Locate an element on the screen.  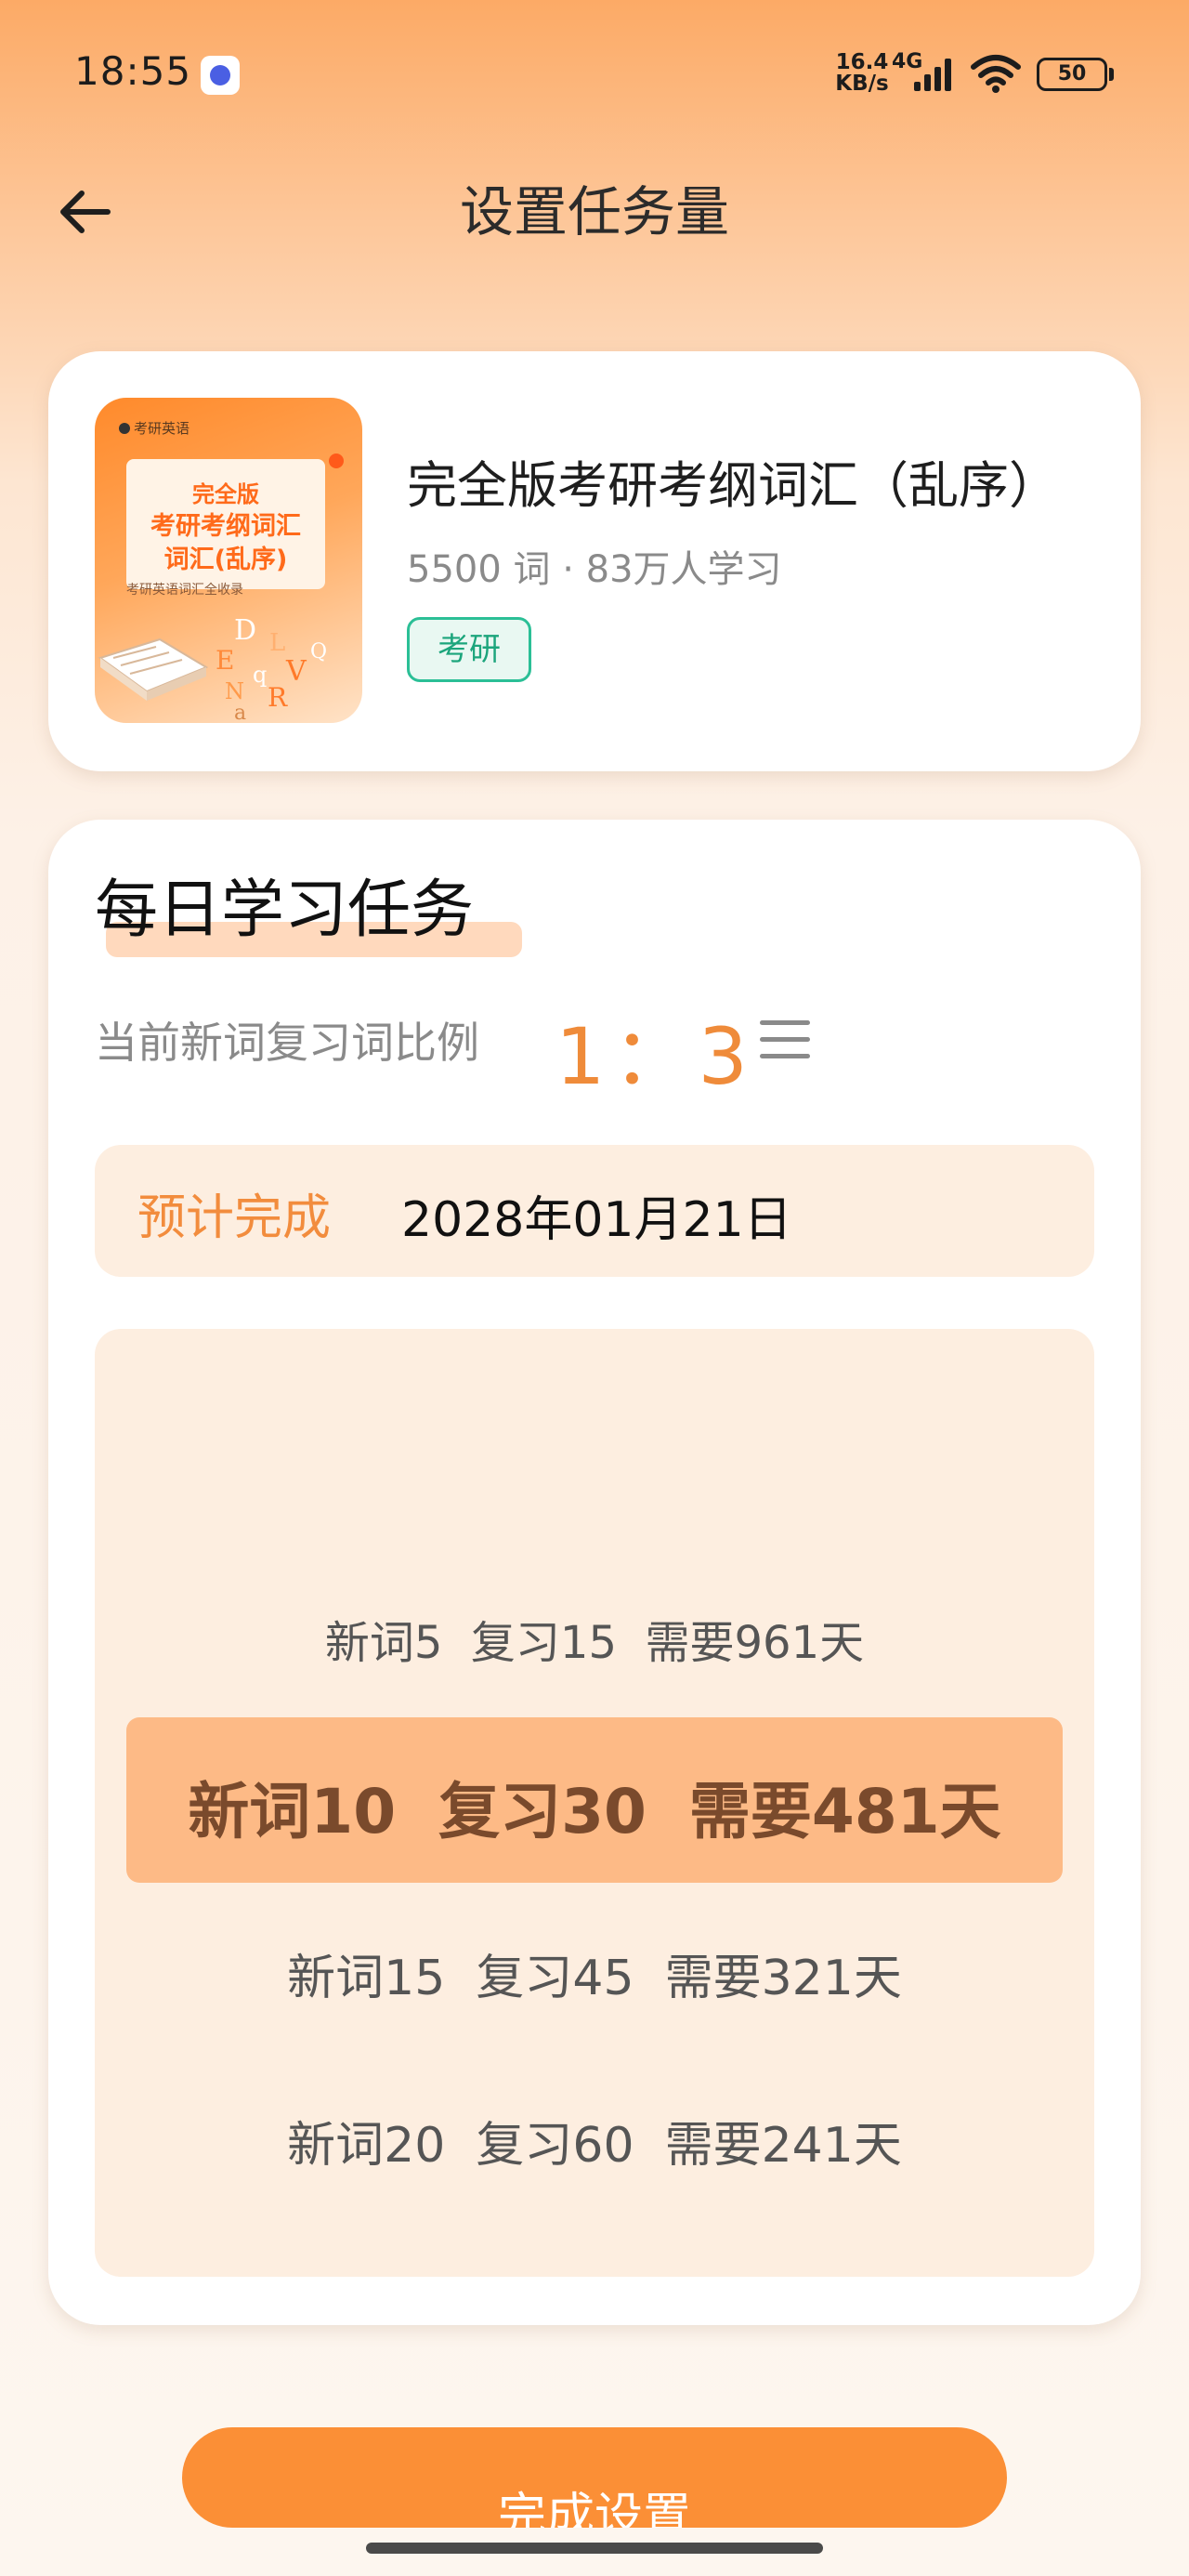
status-bar: 18:55 16.4 KB/s 4G 50 is located at coordinates (594, 74).